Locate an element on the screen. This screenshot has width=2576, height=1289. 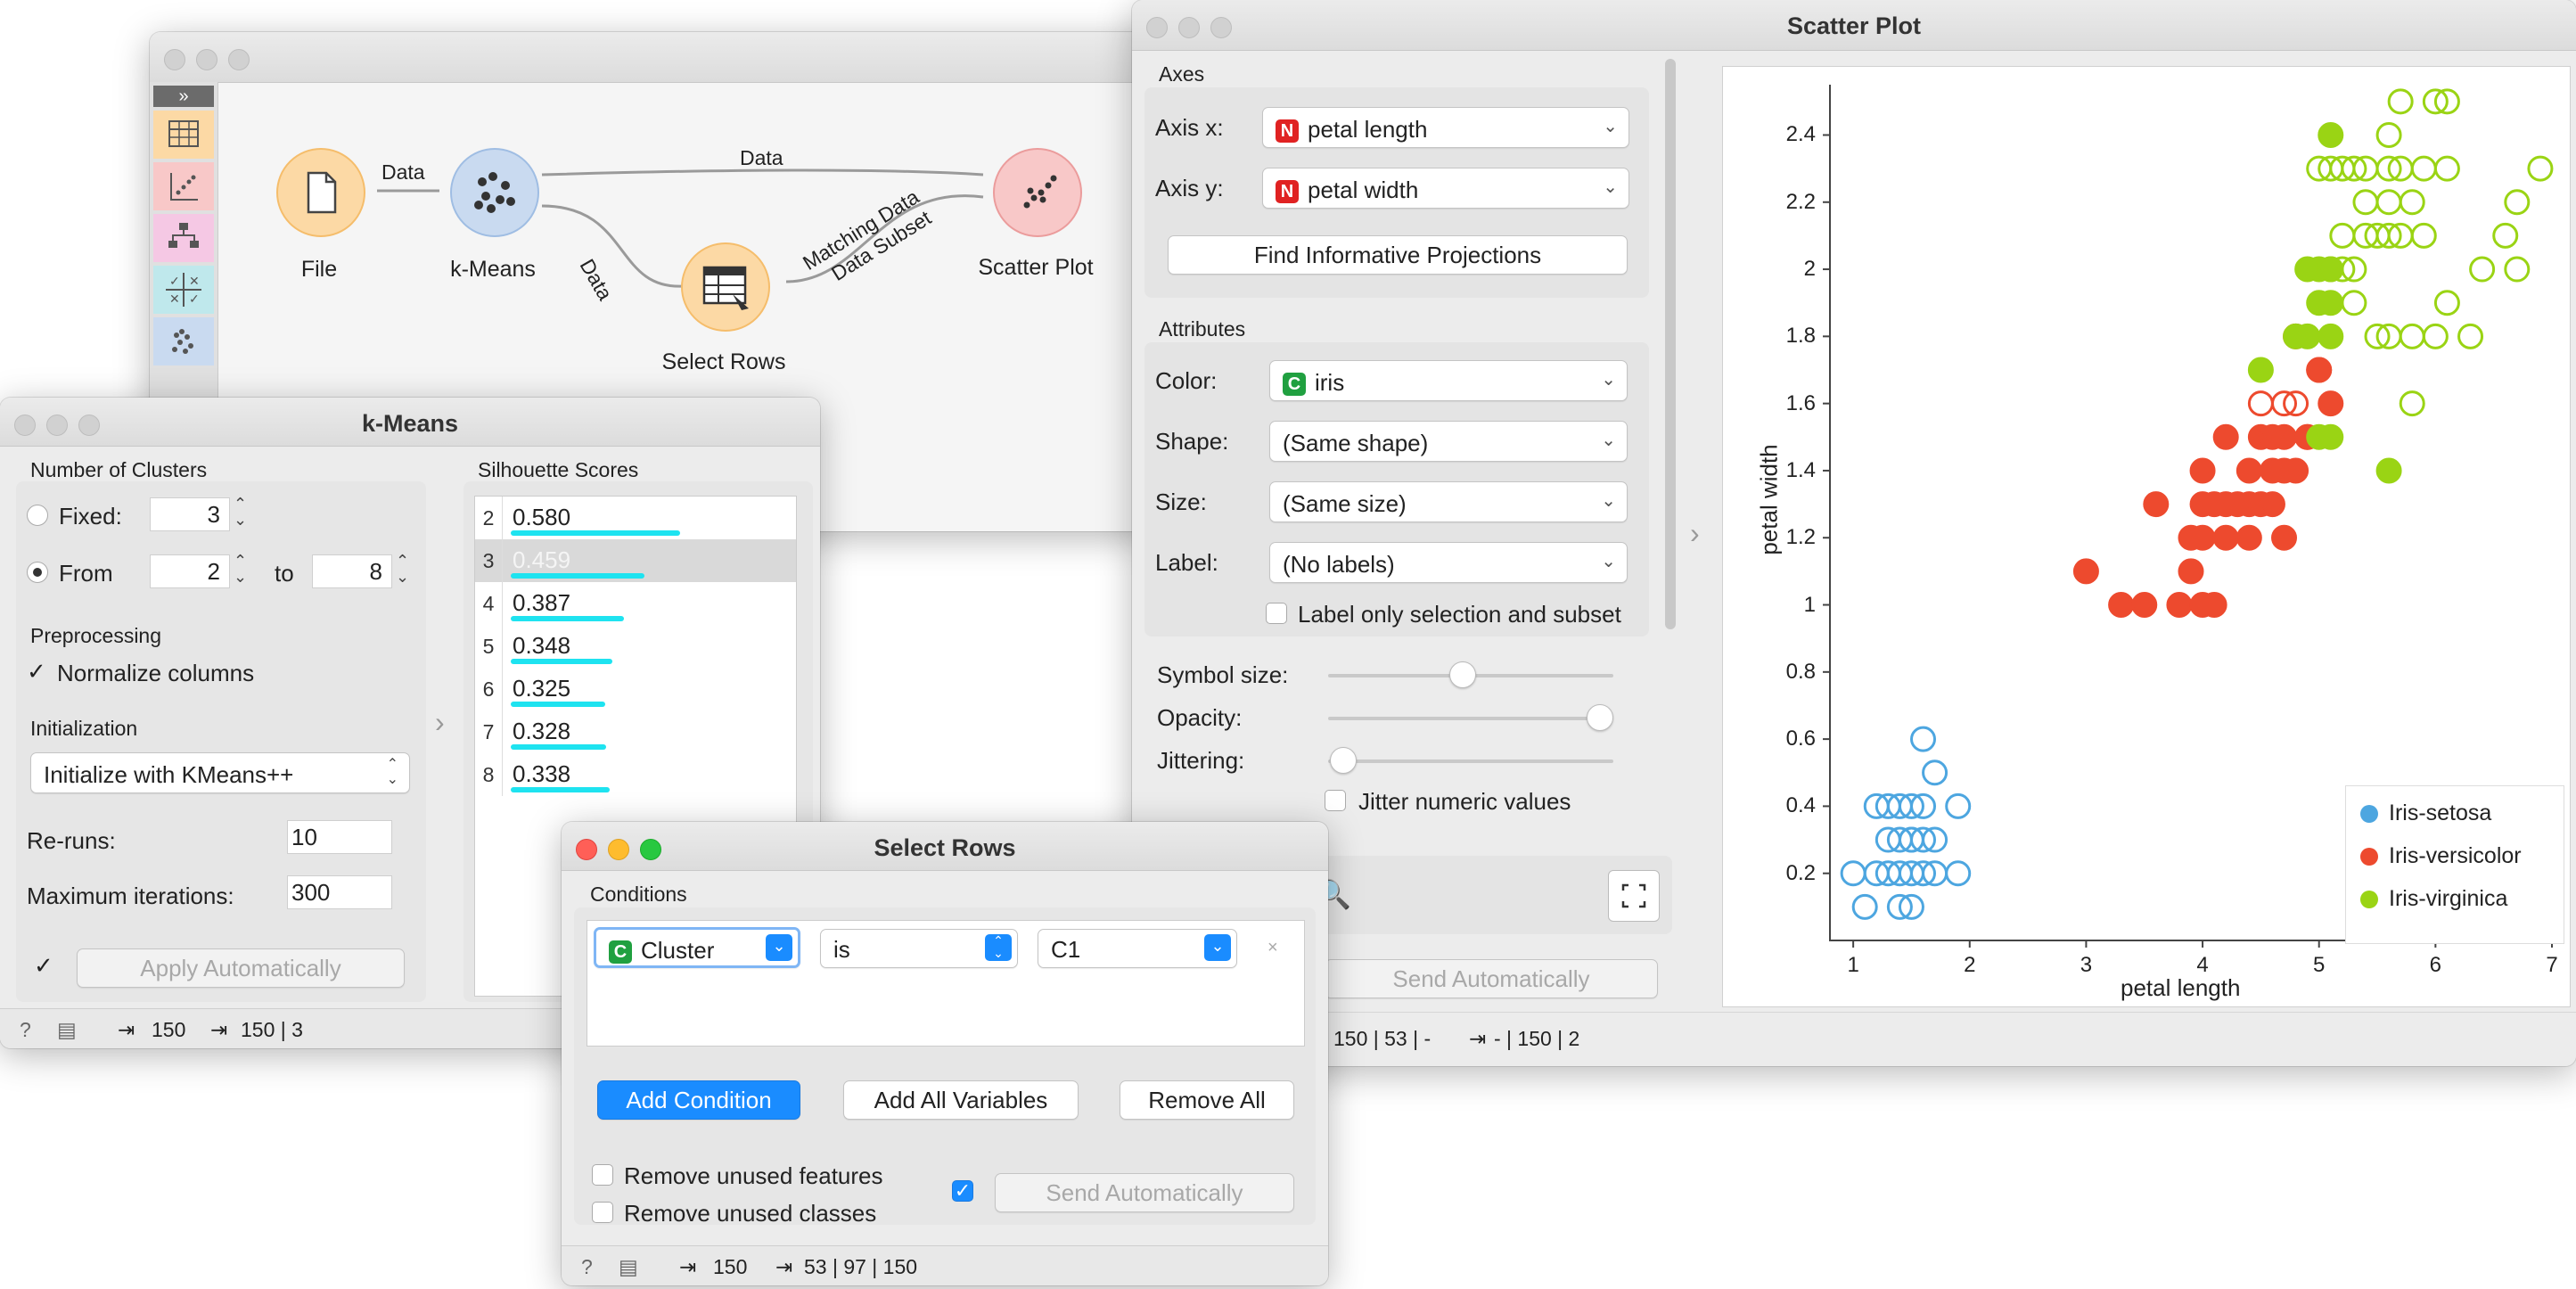
select-rows-icon is located at coordinates (725, 287).